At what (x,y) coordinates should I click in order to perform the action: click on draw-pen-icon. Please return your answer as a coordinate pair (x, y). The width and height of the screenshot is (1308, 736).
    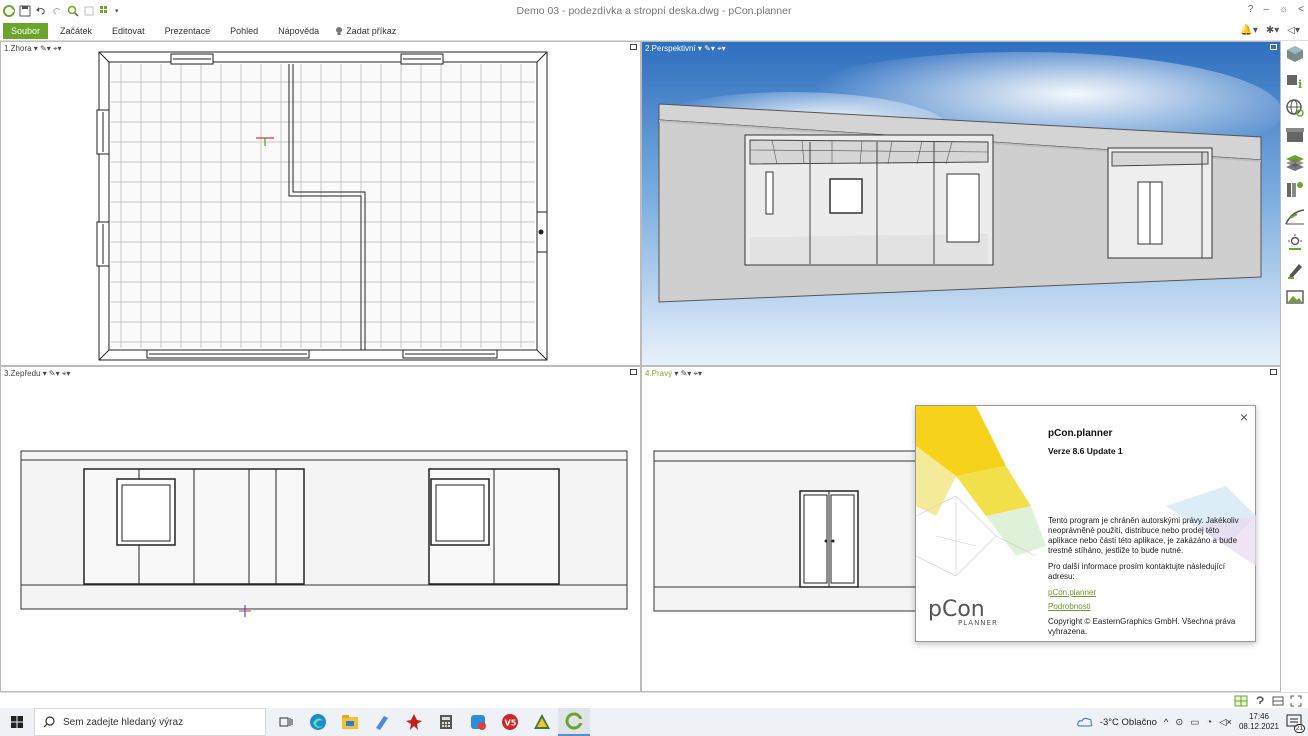
    Looking at the image, I should click on (1294, 269).